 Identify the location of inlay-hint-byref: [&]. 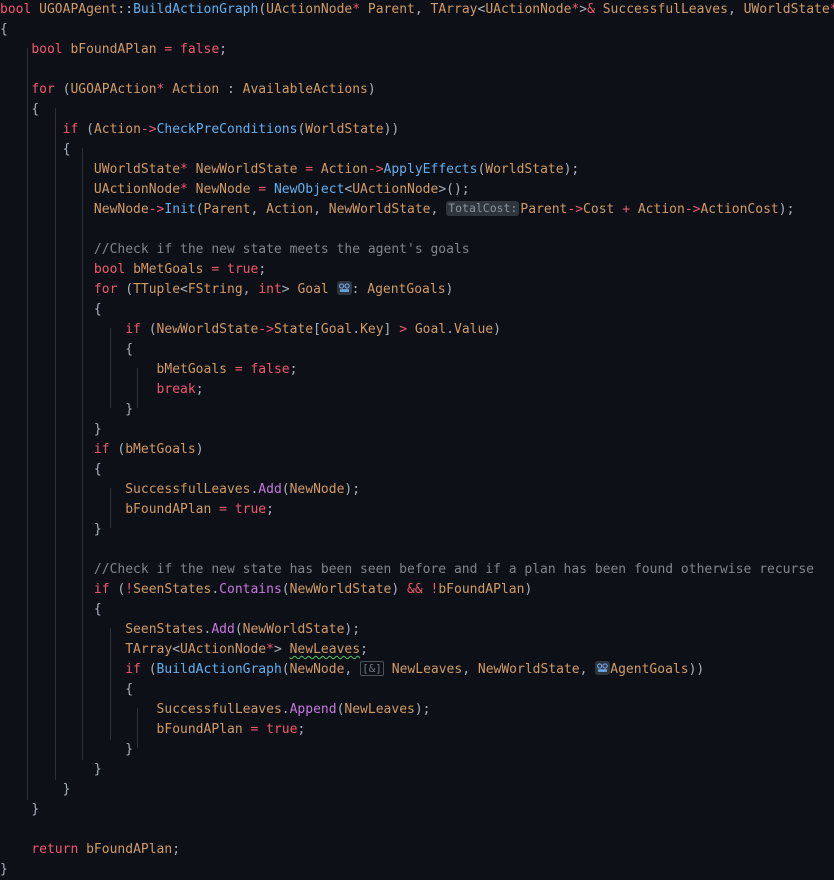
(372, 668).